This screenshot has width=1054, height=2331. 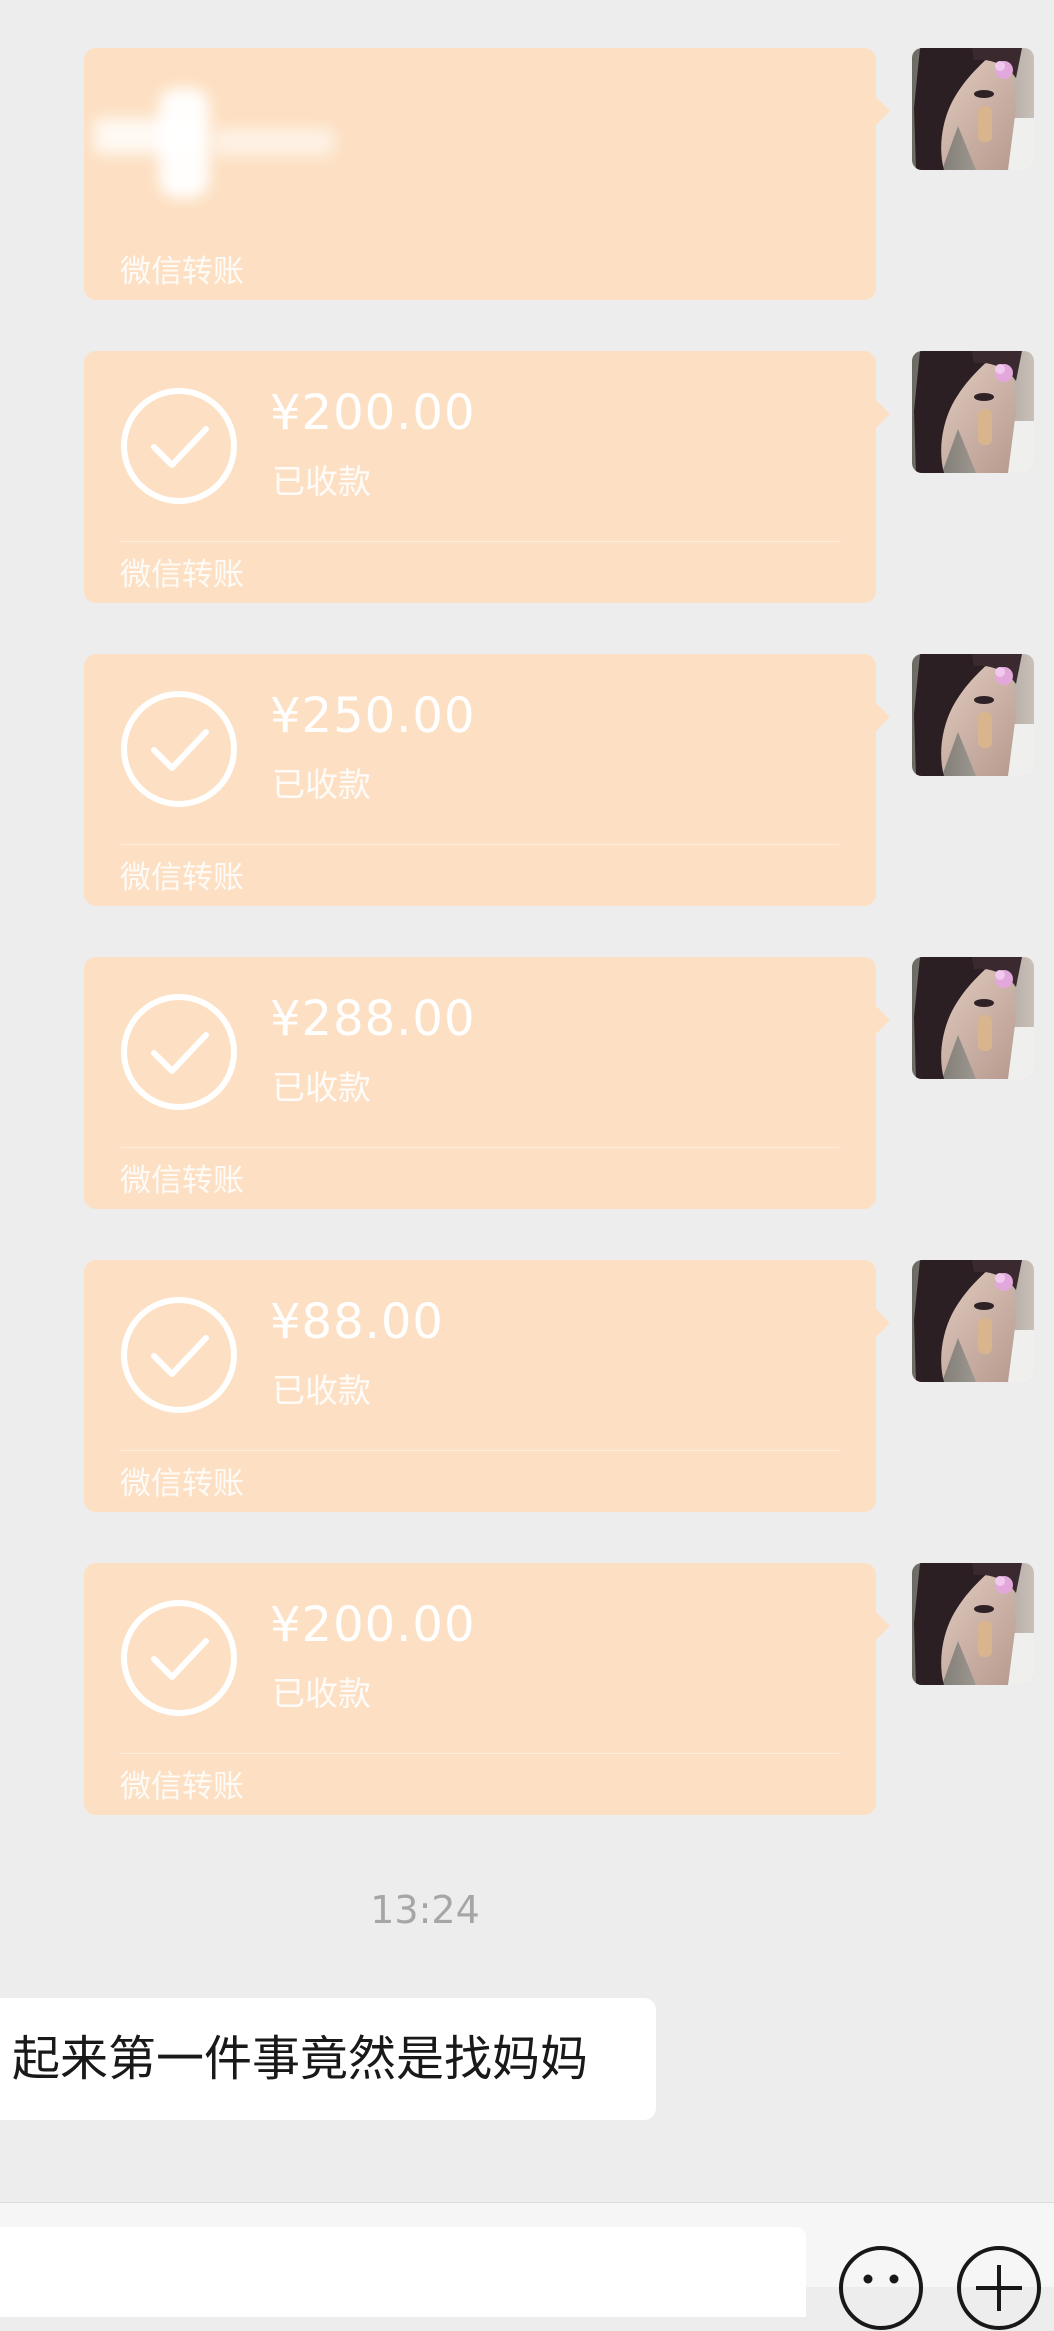 I want to click on transfer-message-row: ¥250.00 已收款 微信转账, so click(x=527, y=780).